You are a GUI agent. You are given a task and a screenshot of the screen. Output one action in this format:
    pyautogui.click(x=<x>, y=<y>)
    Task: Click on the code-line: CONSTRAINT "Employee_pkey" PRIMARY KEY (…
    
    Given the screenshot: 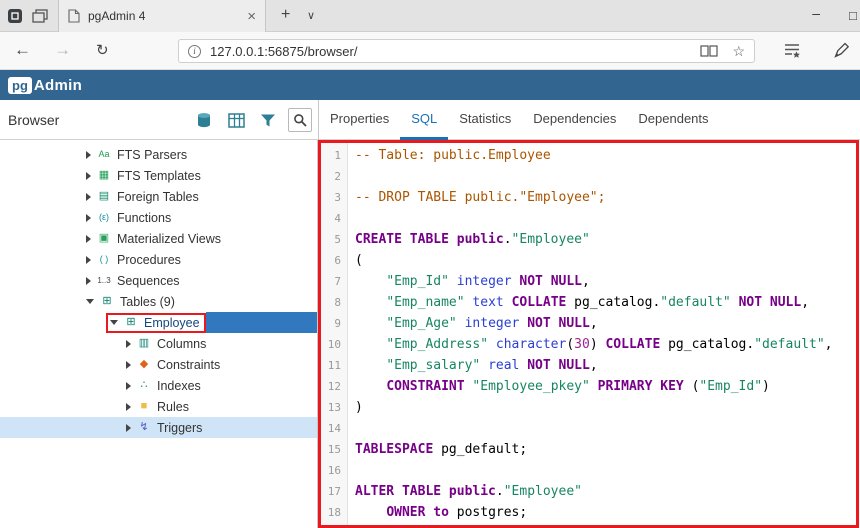 What is the action you would take?
    pyautogui.click(x=578, y=386)
    